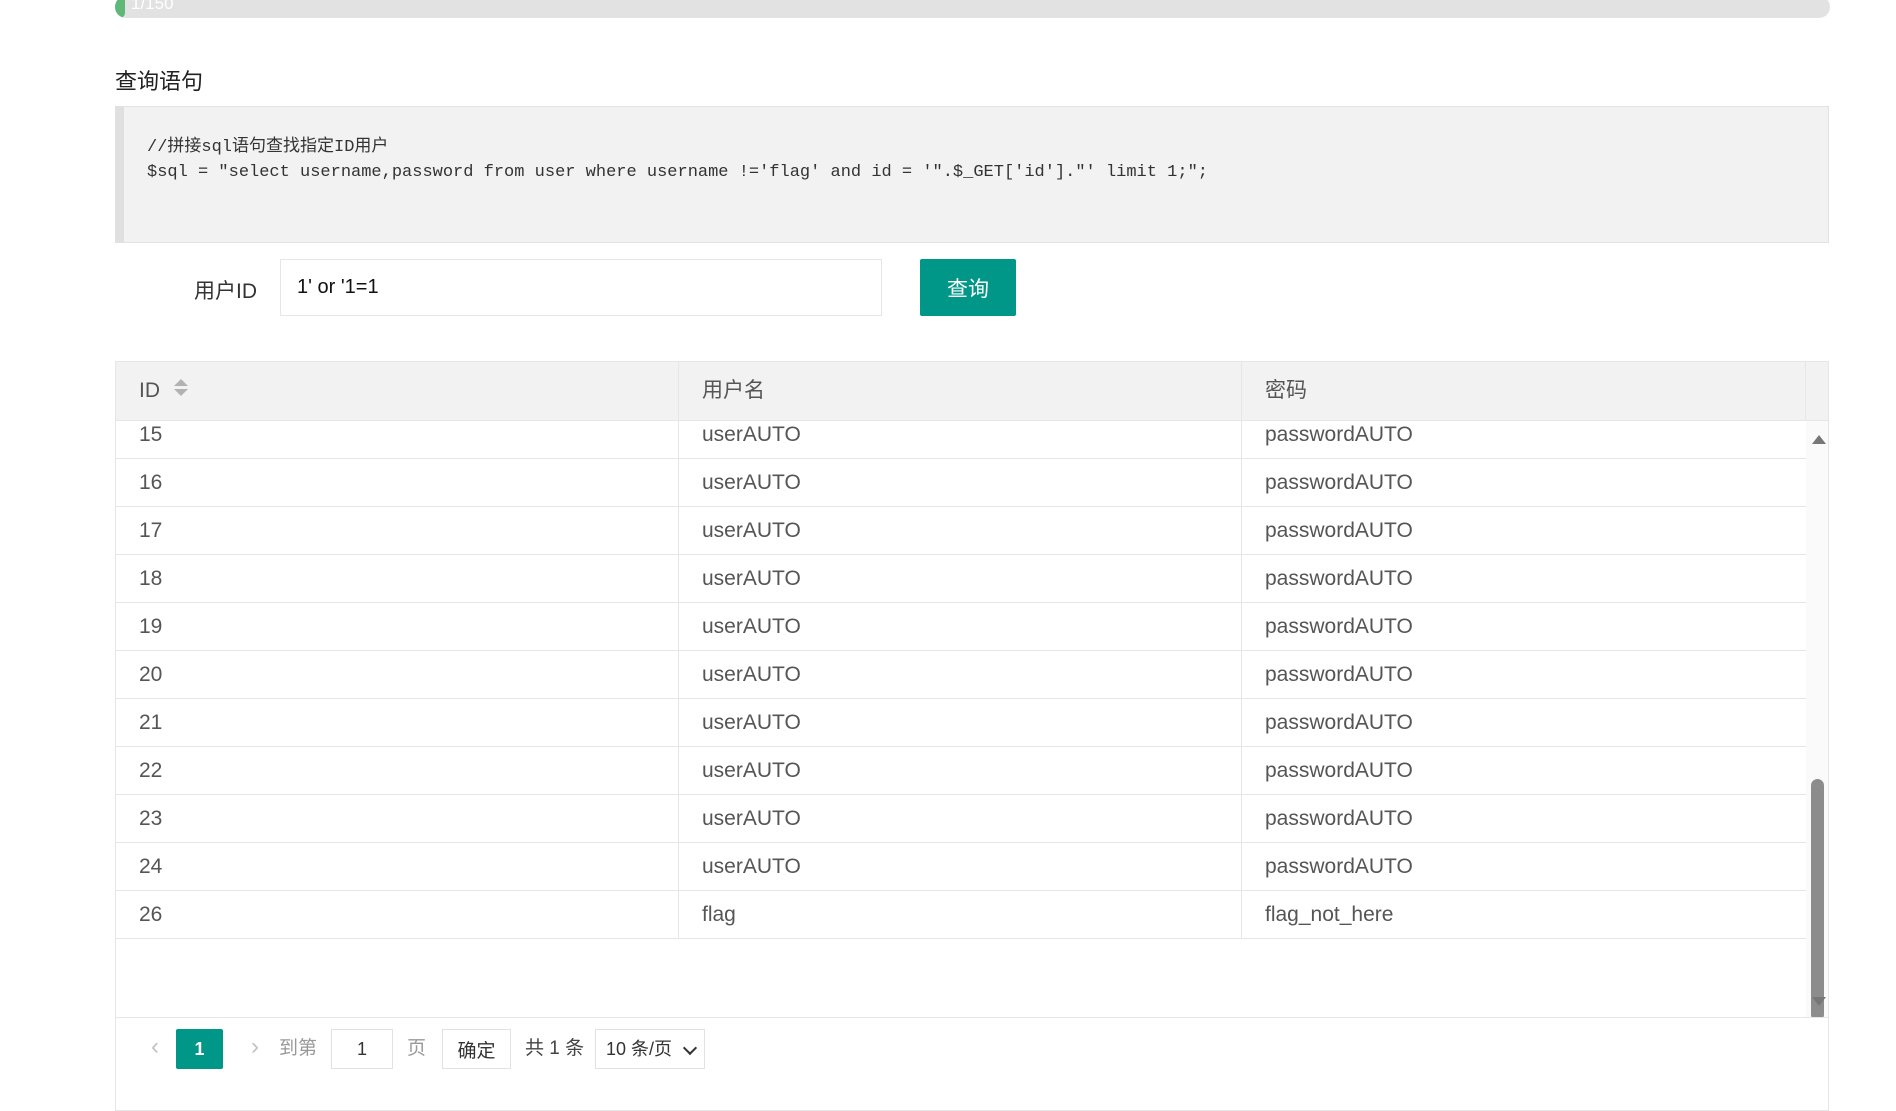  I want to click on table-row: 21 userAUTO passwordAUTO, so click(961, 723).